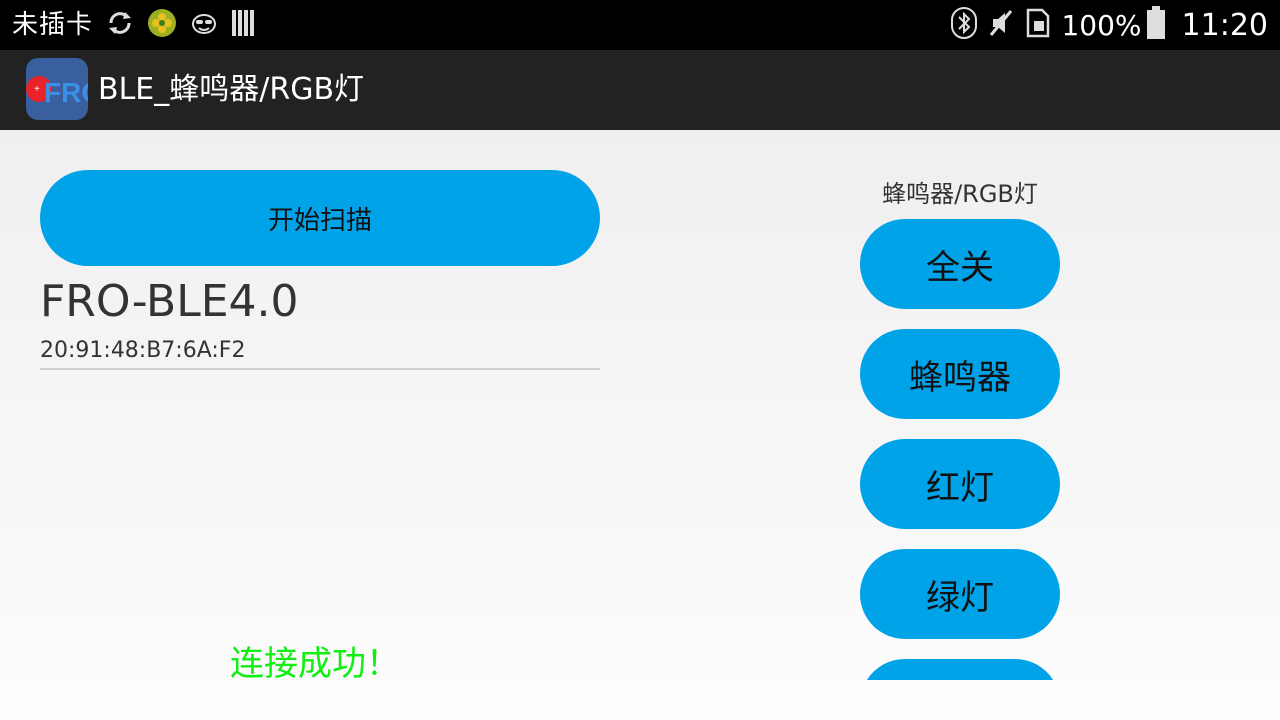  I want to click on status-right: 100% 11:20, so click(1109, 25).